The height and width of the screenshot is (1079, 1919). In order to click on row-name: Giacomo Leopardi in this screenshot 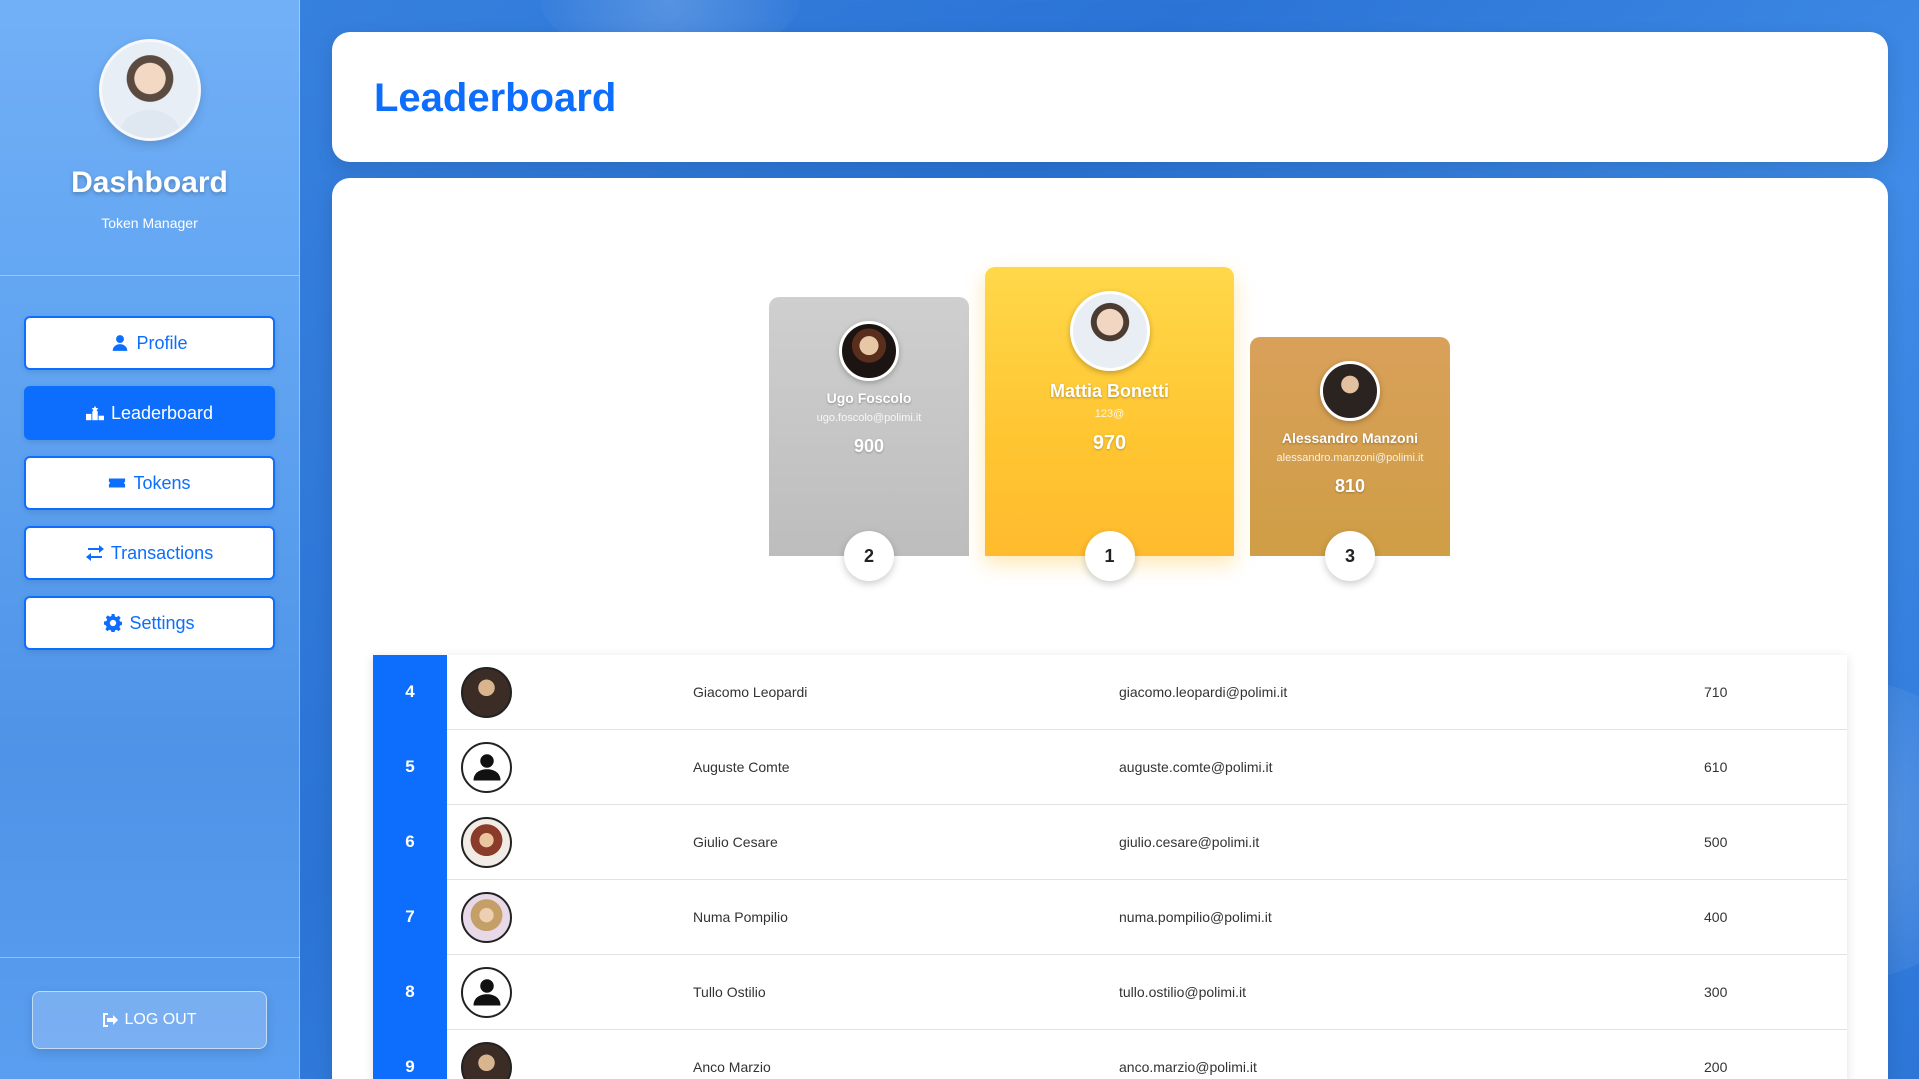, I will do `click(750, 692)`.